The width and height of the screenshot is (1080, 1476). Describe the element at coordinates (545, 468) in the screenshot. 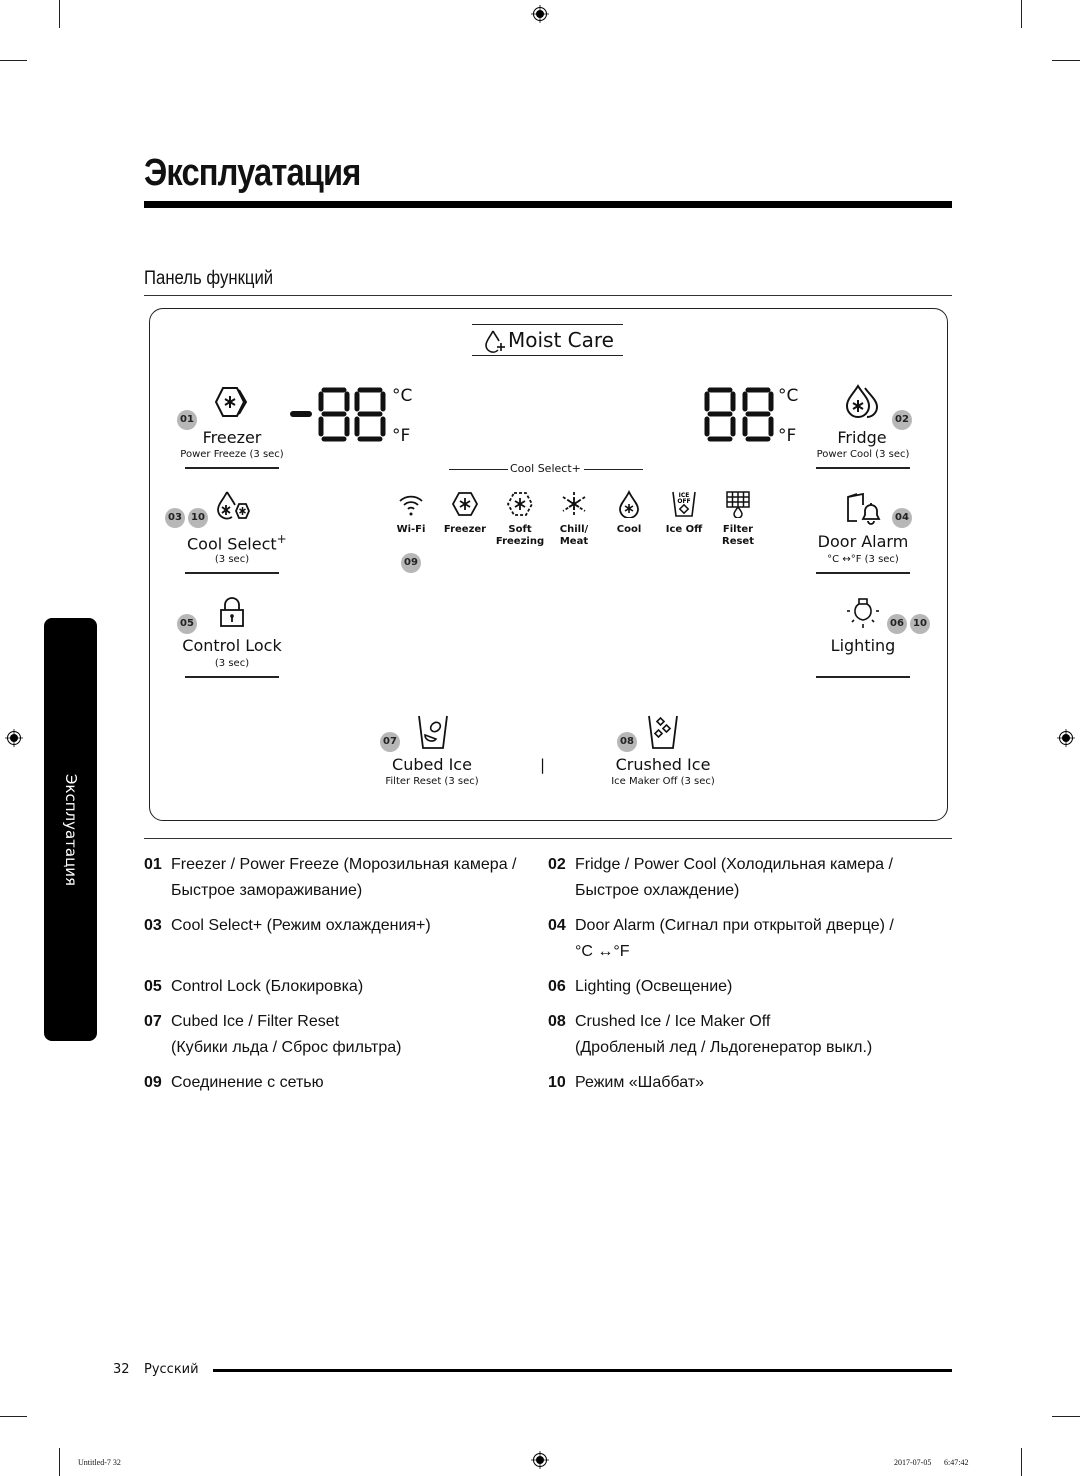

I see `cool-select-header: Cool Select+` at that location.